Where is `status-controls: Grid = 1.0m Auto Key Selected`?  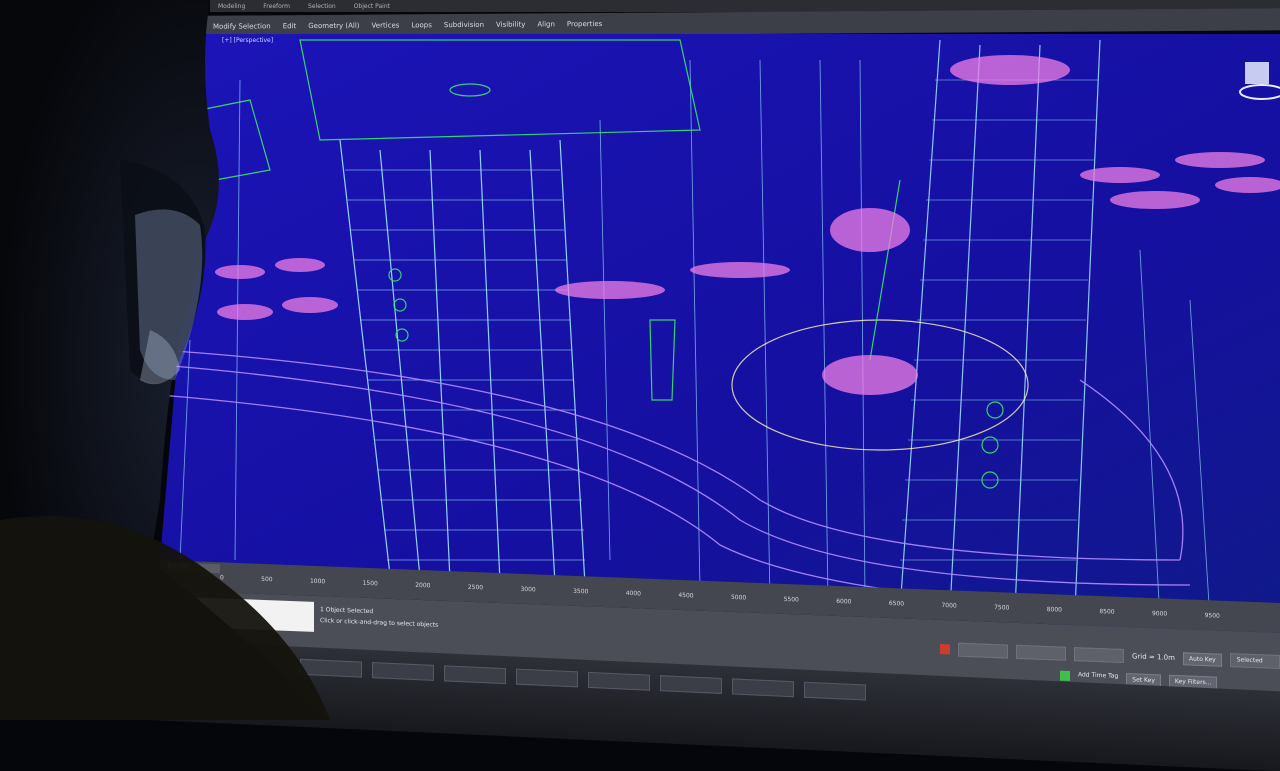 status-controls: Grid = 1.0m Auto Key Selected is located at coordinates (1110, 656).